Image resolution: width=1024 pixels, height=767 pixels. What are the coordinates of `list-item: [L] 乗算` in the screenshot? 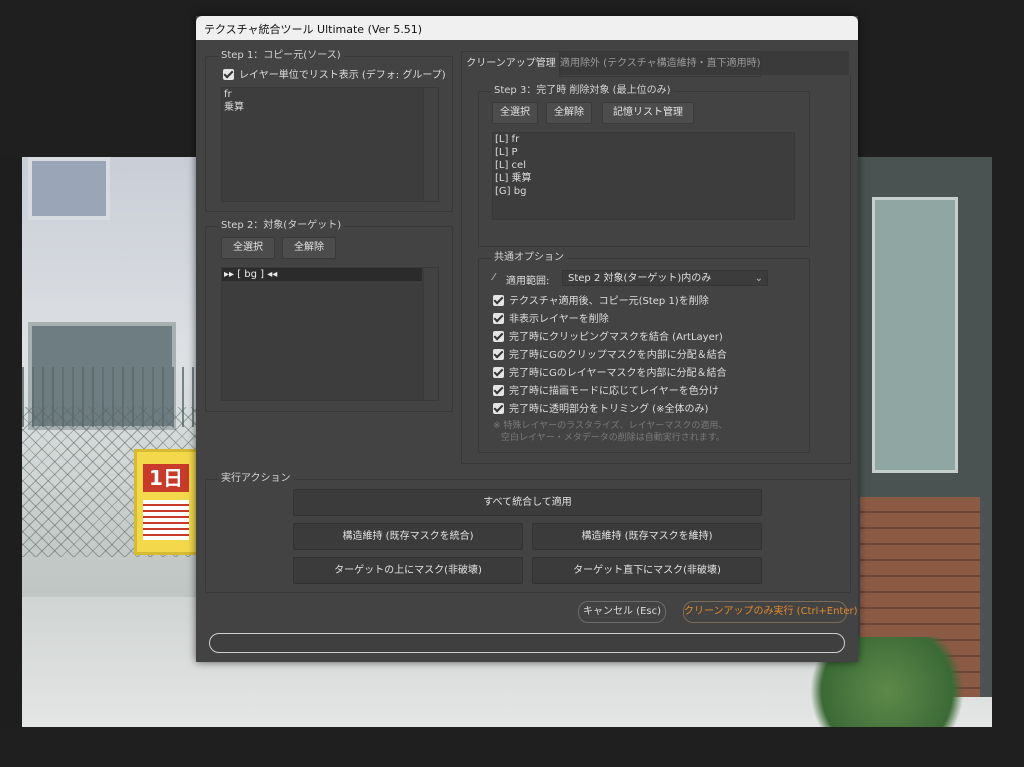 It's located at (643, 178).